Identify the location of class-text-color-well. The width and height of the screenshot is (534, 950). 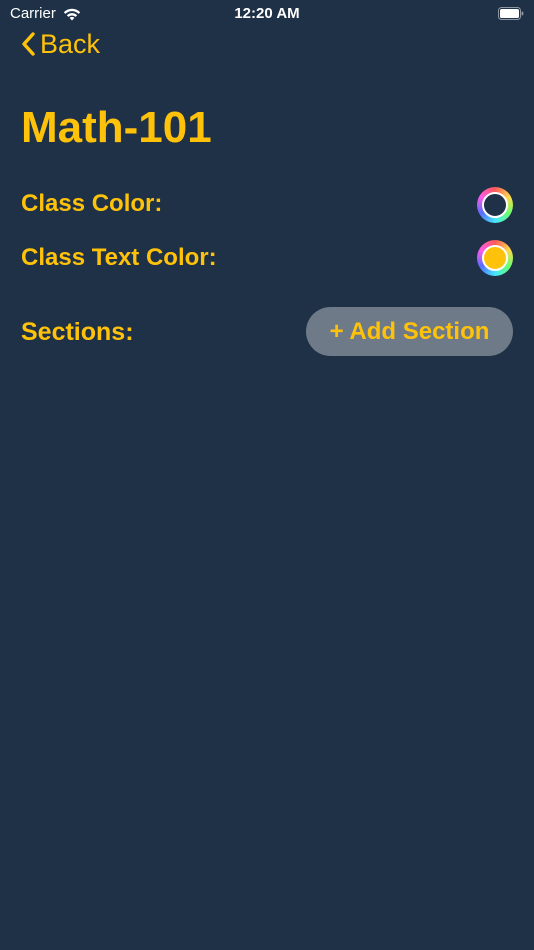
(495, 258).